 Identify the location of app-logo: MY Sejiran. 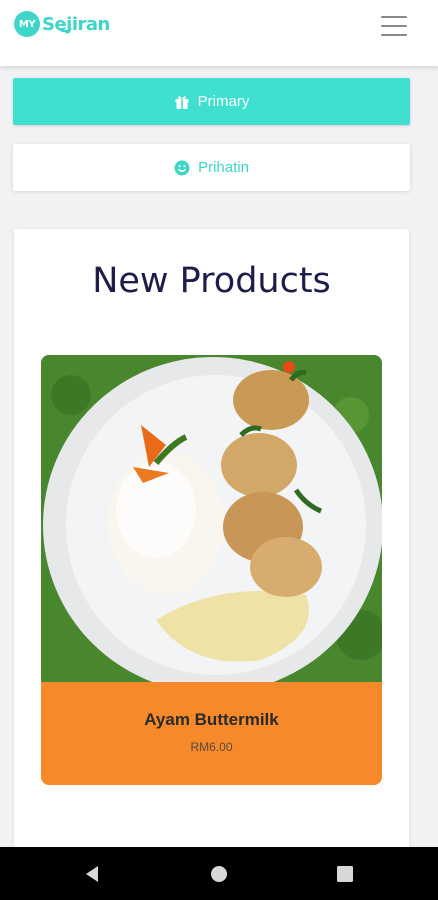
(62, 24).